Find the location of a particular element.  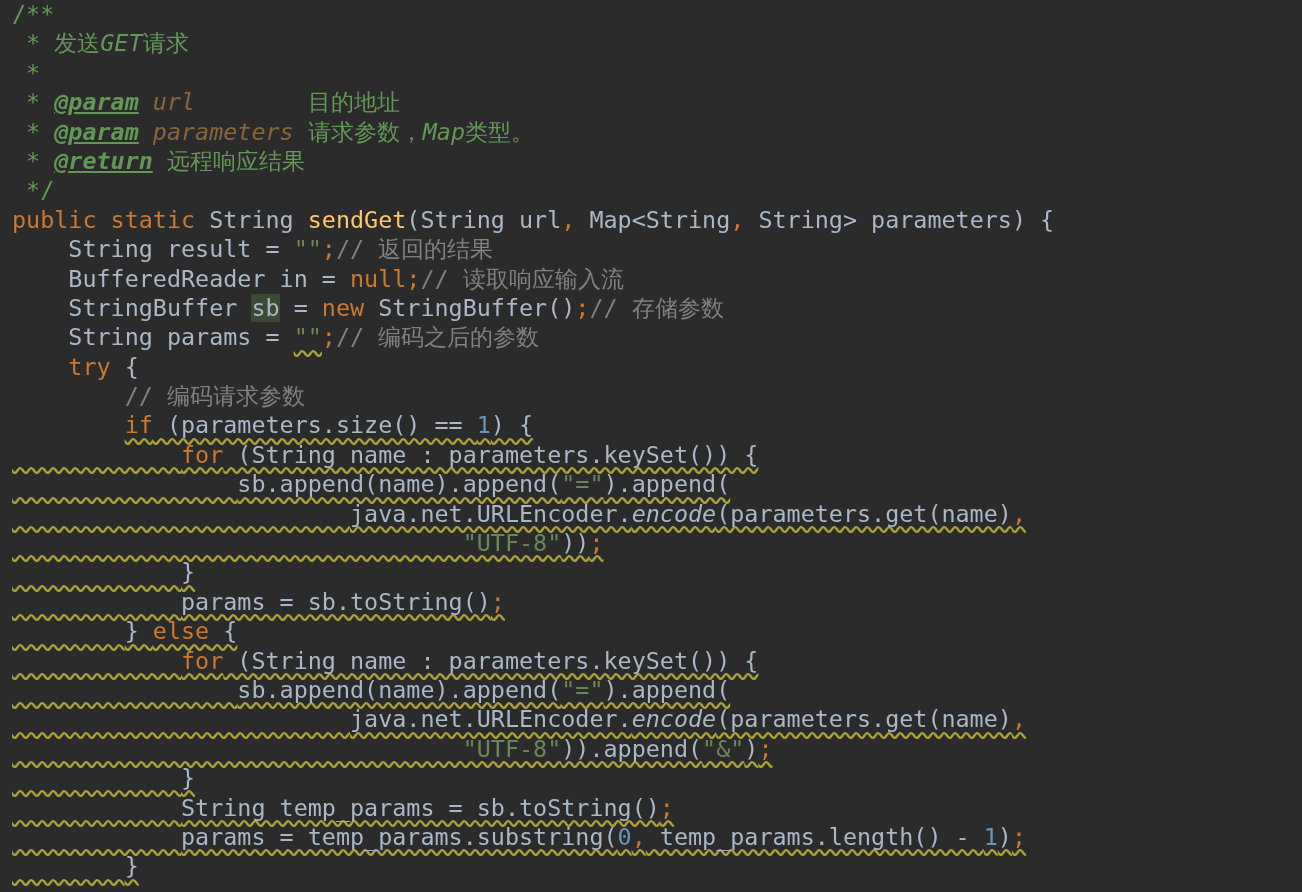

code-line: /** is located at coordinates (33, 15).